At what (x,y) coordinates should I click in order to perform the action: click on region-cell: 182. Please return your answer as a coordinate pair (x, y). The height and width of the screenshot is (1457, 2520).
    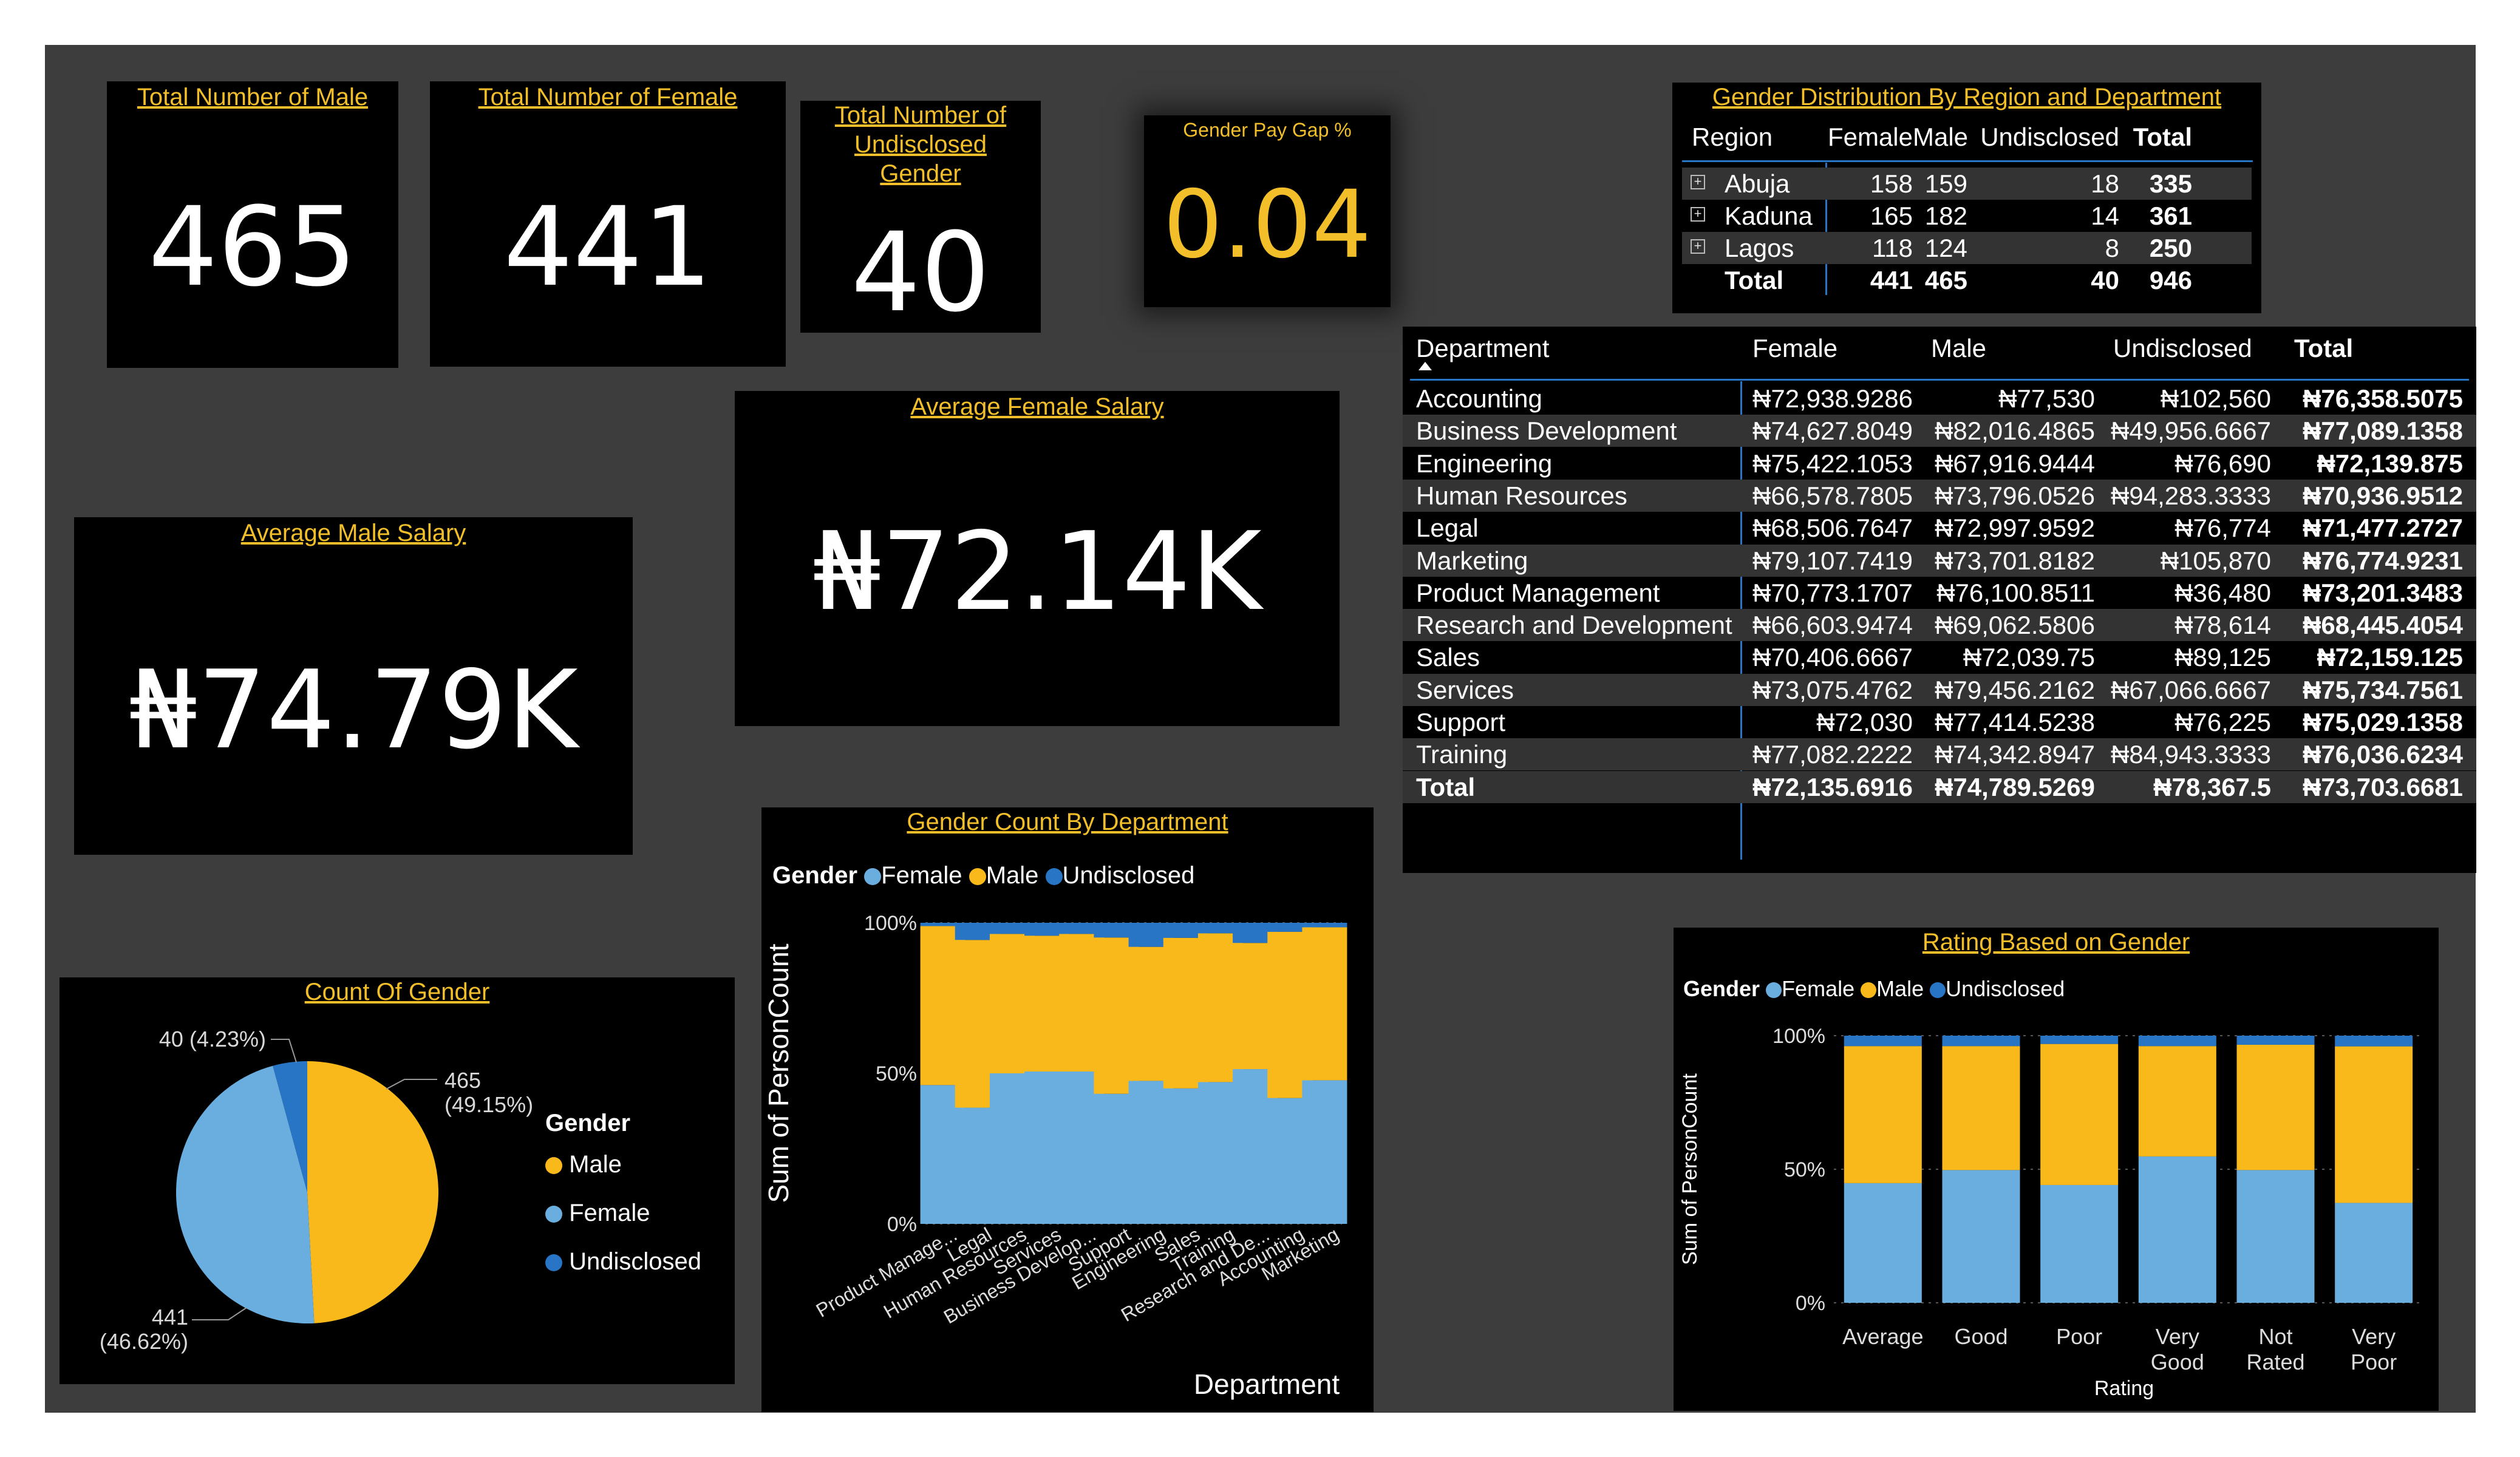
    Looking at the image, I should click on (1945, 216).